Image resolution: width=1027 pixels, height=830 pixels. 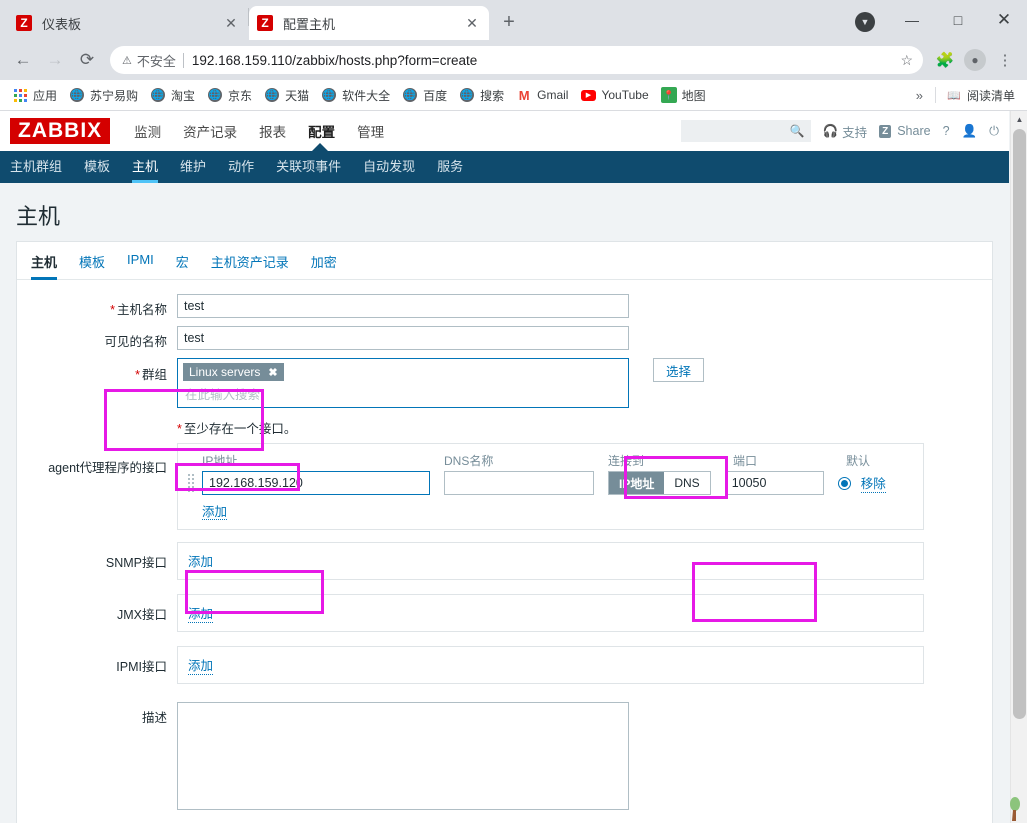 I want to click on jmx-interface-box: 添加, so click(x=550, y=613).